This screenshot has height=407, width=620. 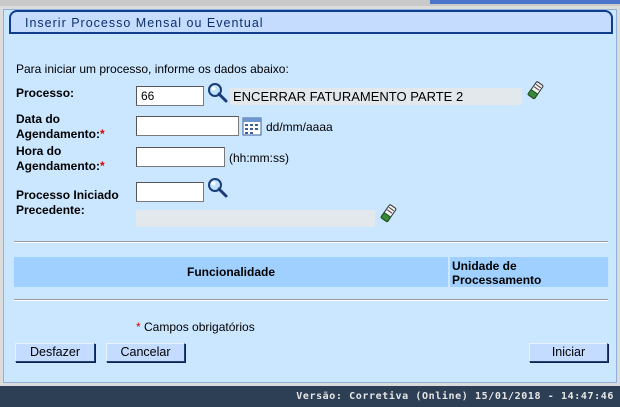 What do you see at coordinates (50, 210) in the screenshot?
I see `processo-precedente-label-line2: Precedente:` at bounding box center [50, 210].